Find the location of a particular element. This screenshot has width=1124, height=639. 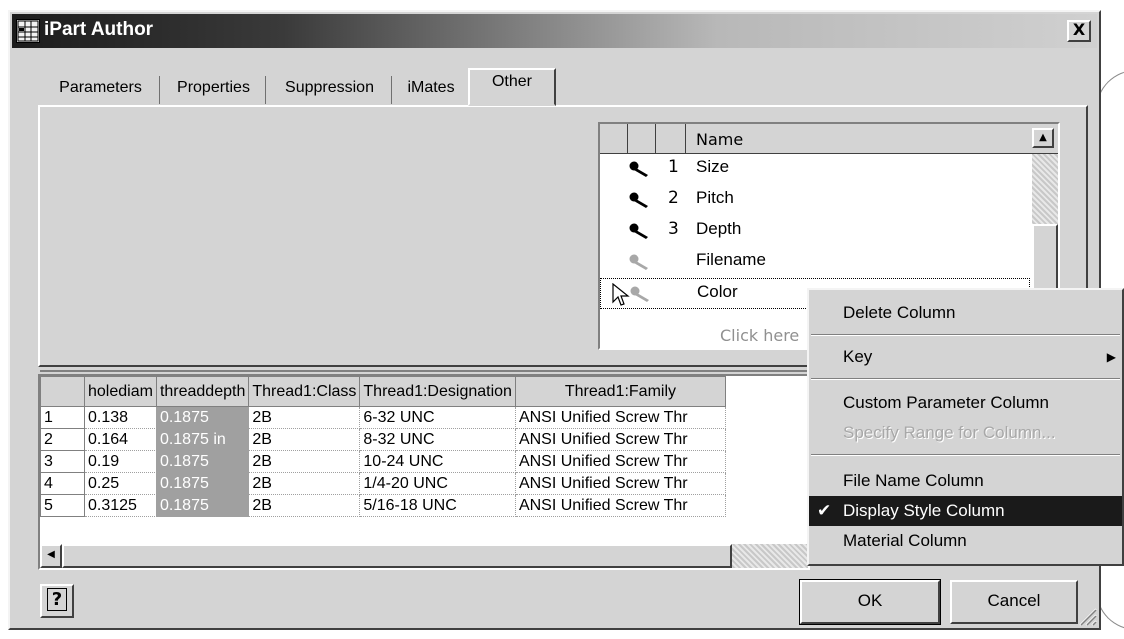

ok-button: OK is located at coordinates (870, 602).